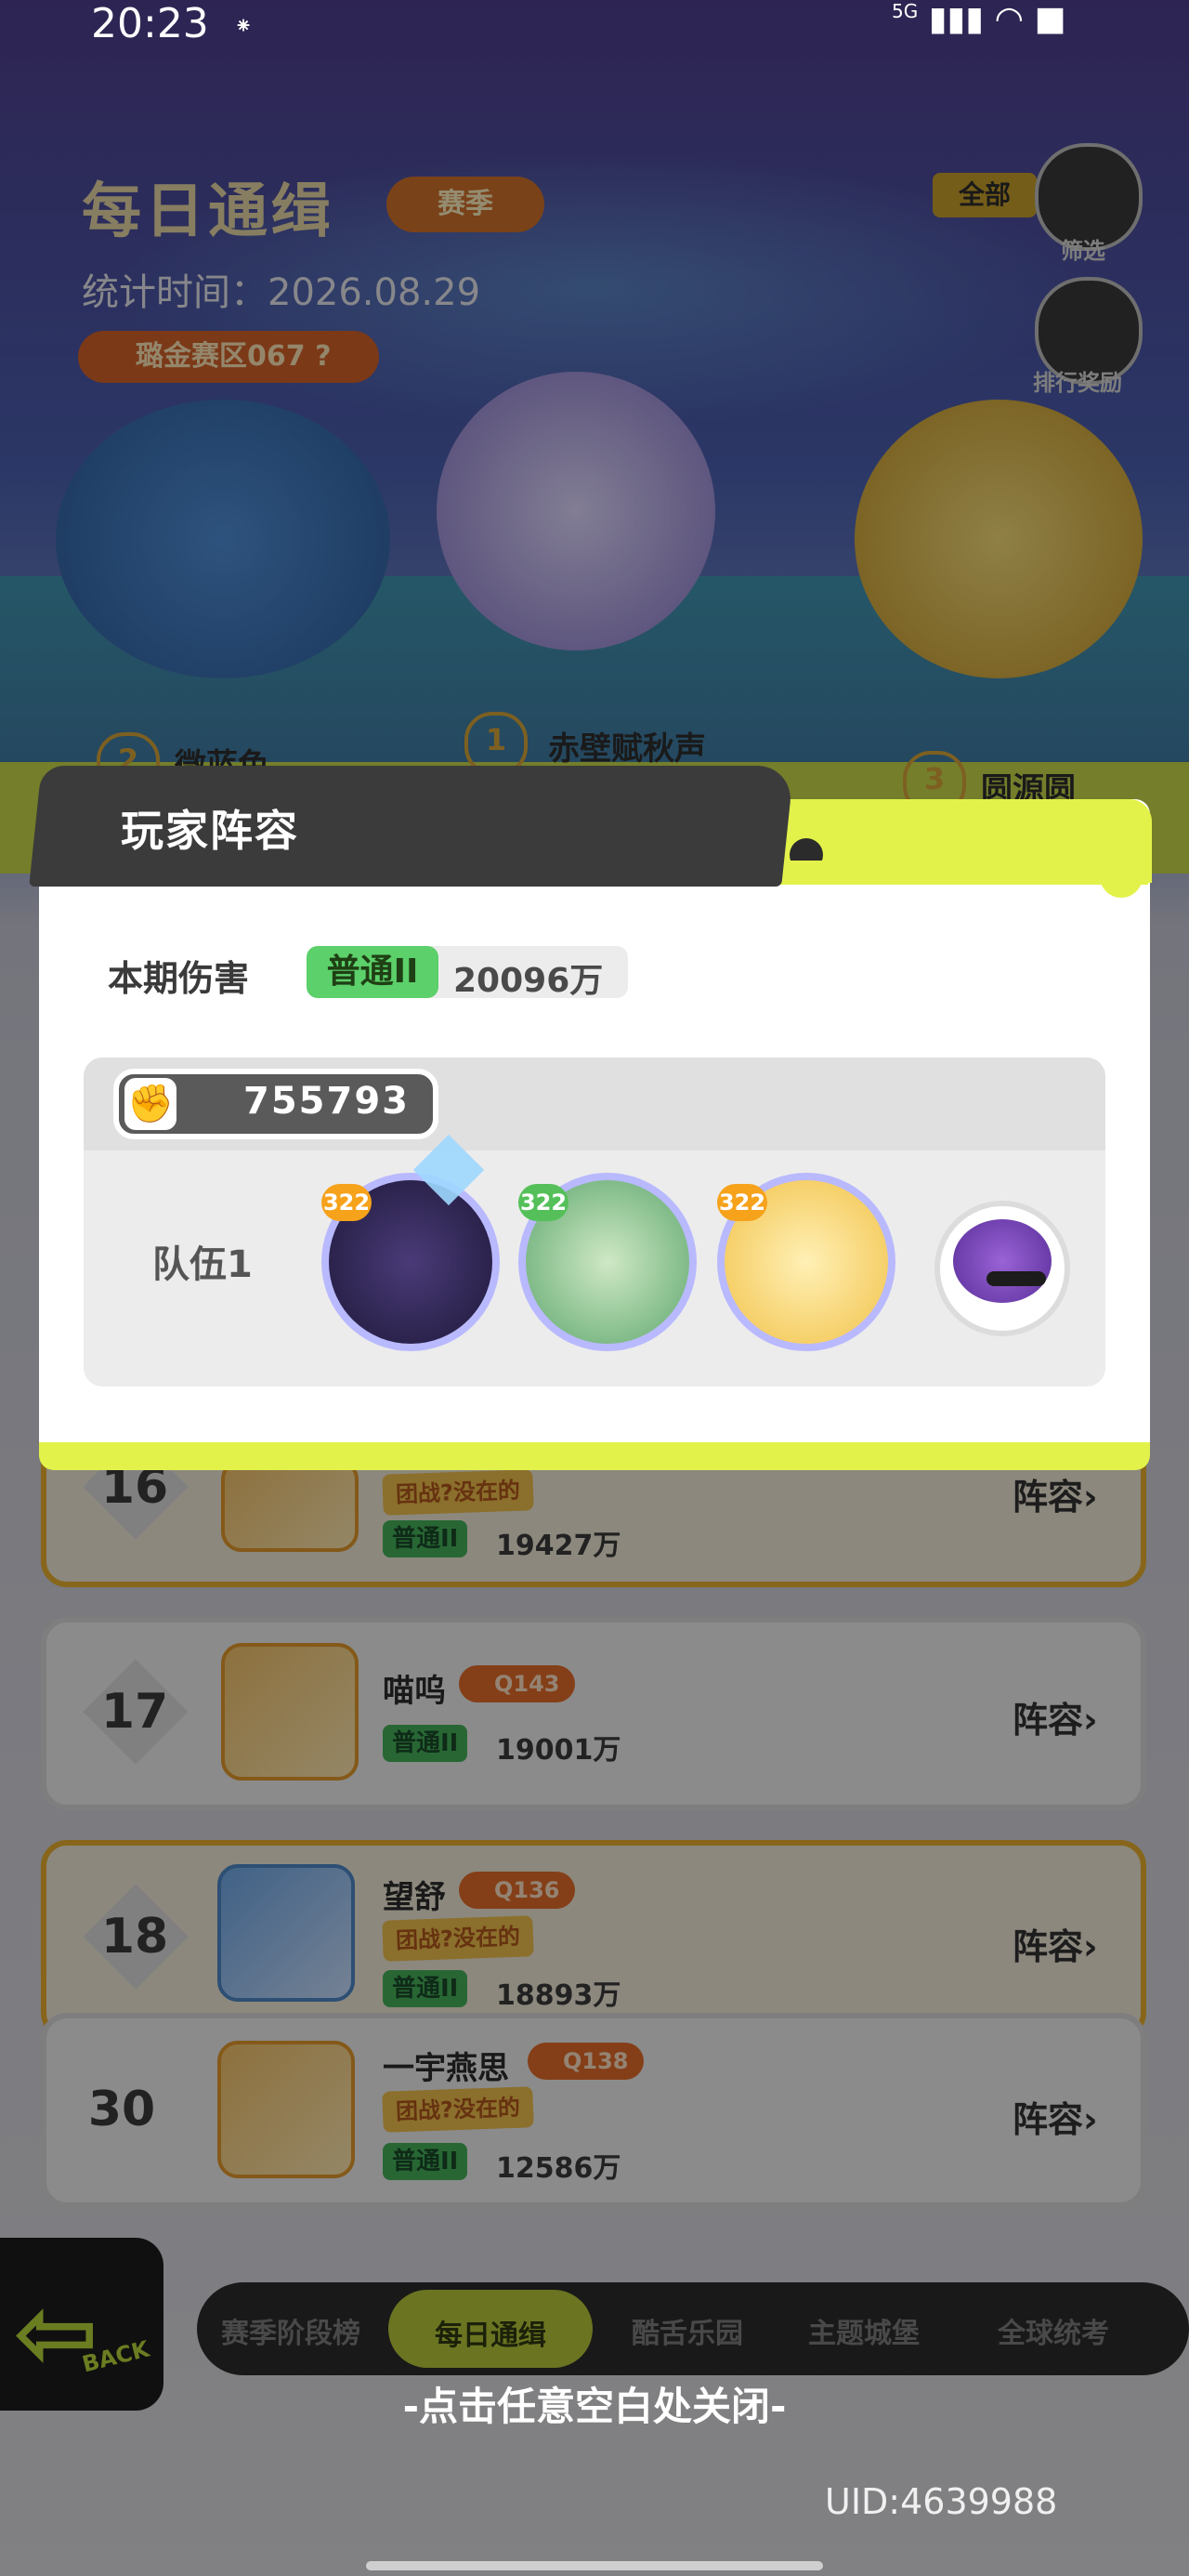  Describe the element at coordinates (941, 2501) in the screenshot. I see `uid-label: UID:4639988` at that location.